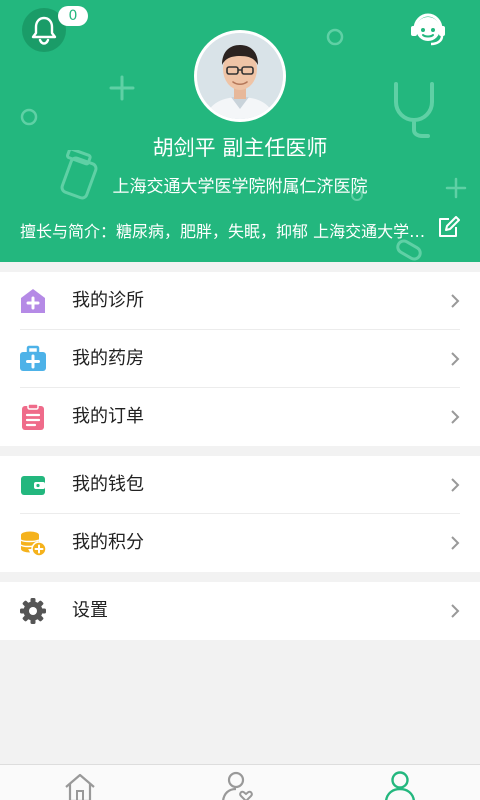 This screenshot has width=480, height=800. I want to click on profile-icon, so click(400, 785).